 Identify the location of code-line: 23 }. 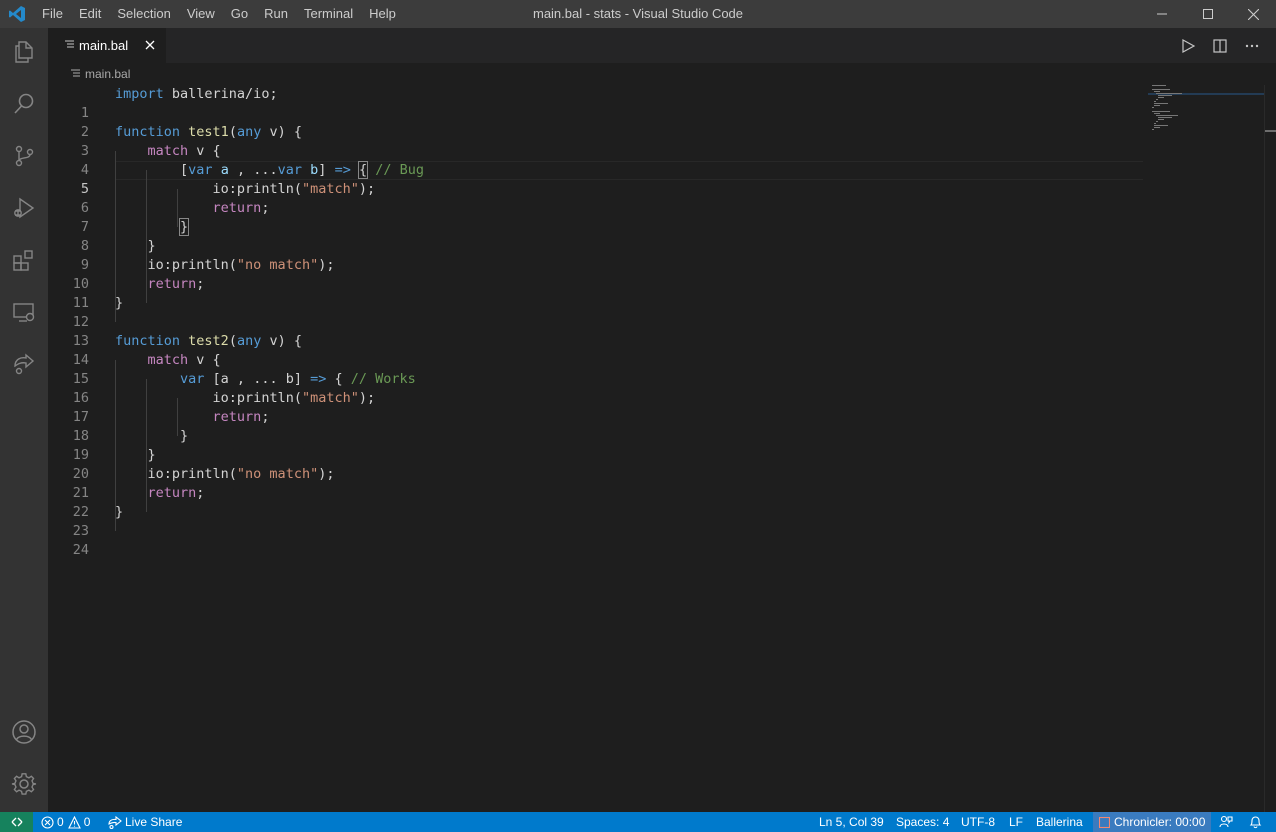
(595, 521).